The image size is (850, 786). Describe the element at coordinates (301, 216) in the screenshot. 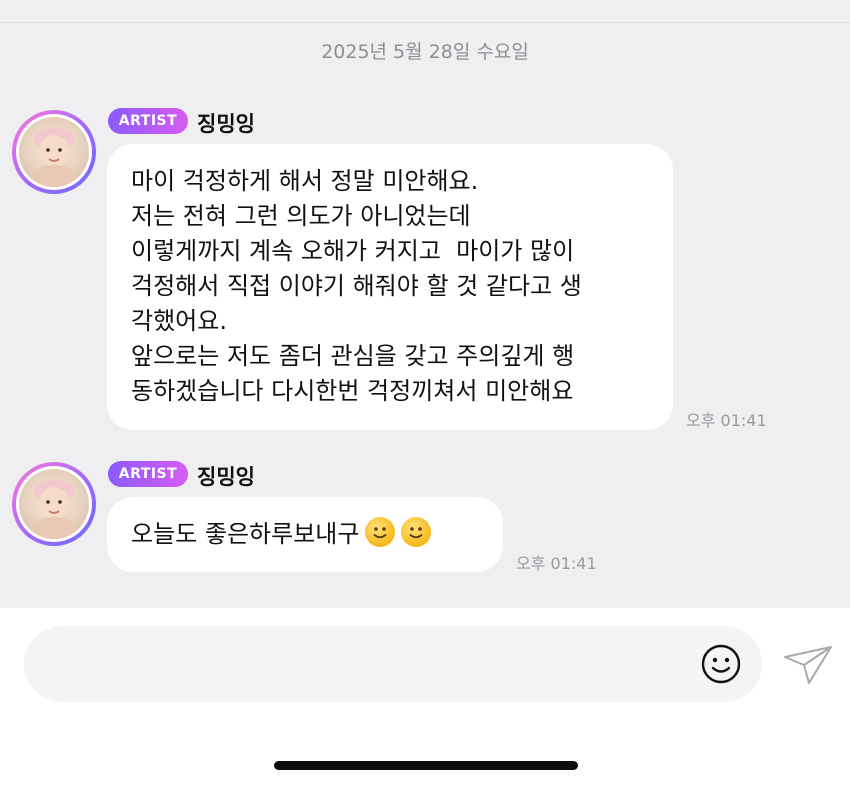

I see `message-line: 저는 전혀 그런 의도가 아니었는데` at that location.